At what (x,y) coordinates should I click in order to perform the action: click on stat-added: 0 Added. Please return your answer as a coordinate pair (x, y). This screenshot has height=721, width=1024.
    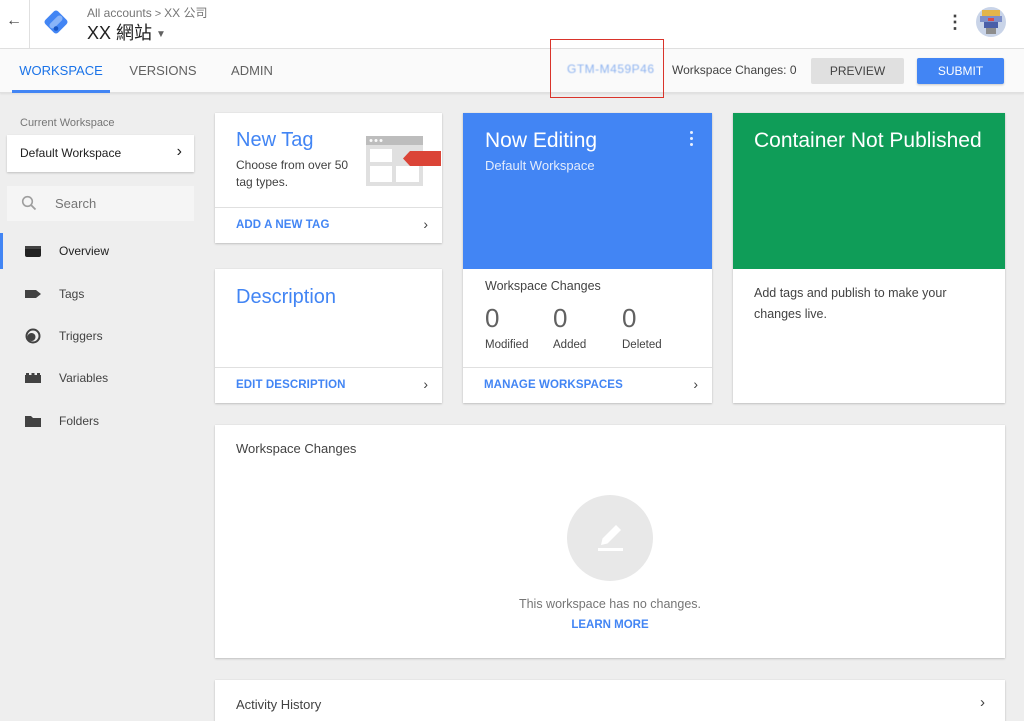
    Looking at the image, I should click on (569, 327).